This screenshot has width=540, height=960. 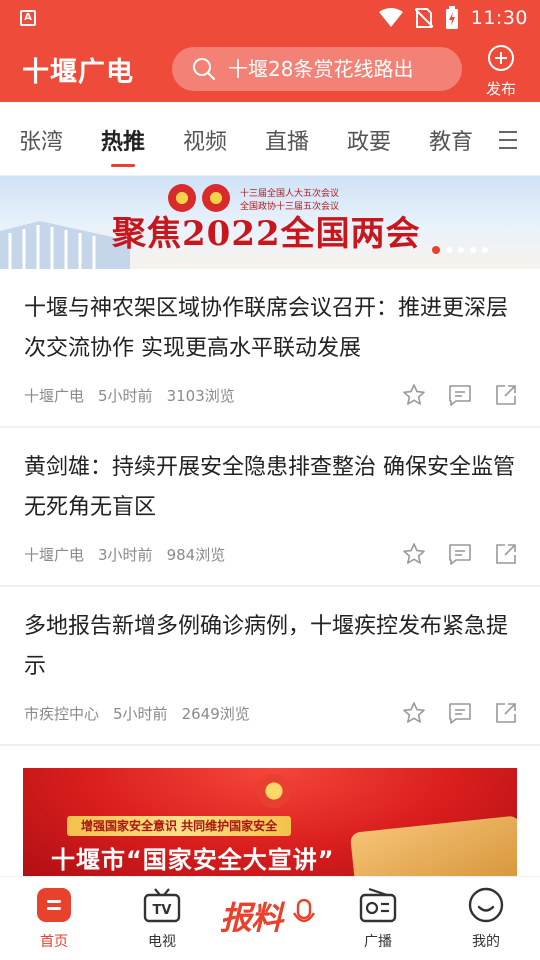 I want to click on report-label: 报料, so click(x=251, y=918).